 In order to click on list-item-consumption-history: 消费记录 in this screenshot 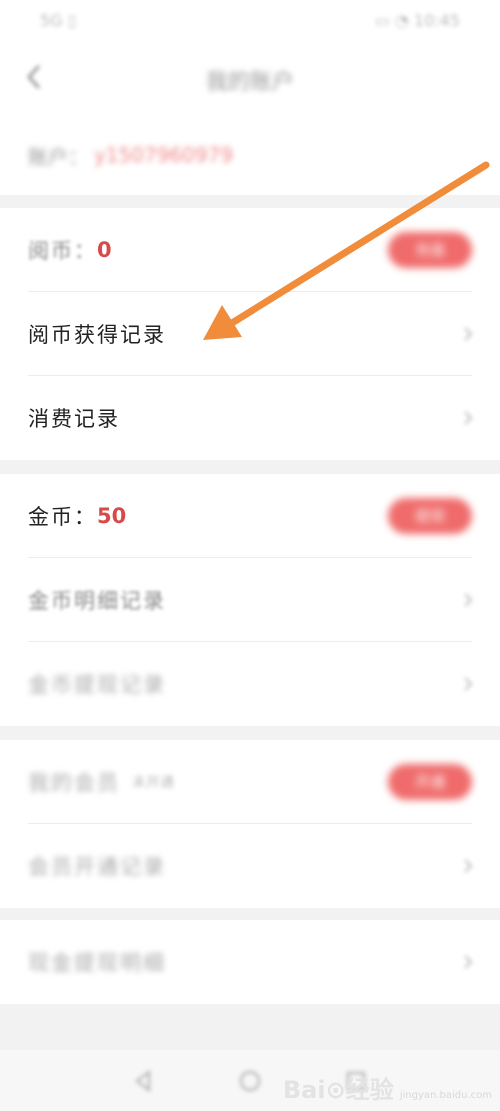, I will do `click(250, 418)`.